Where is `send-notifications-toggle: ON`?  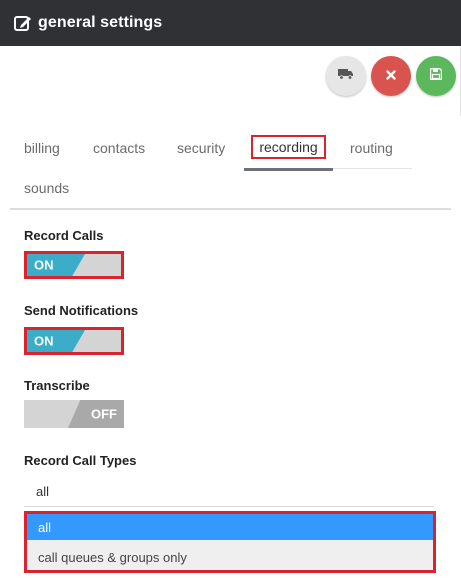 send-notifications-toggle: ON is located at coordinates (74, 341).